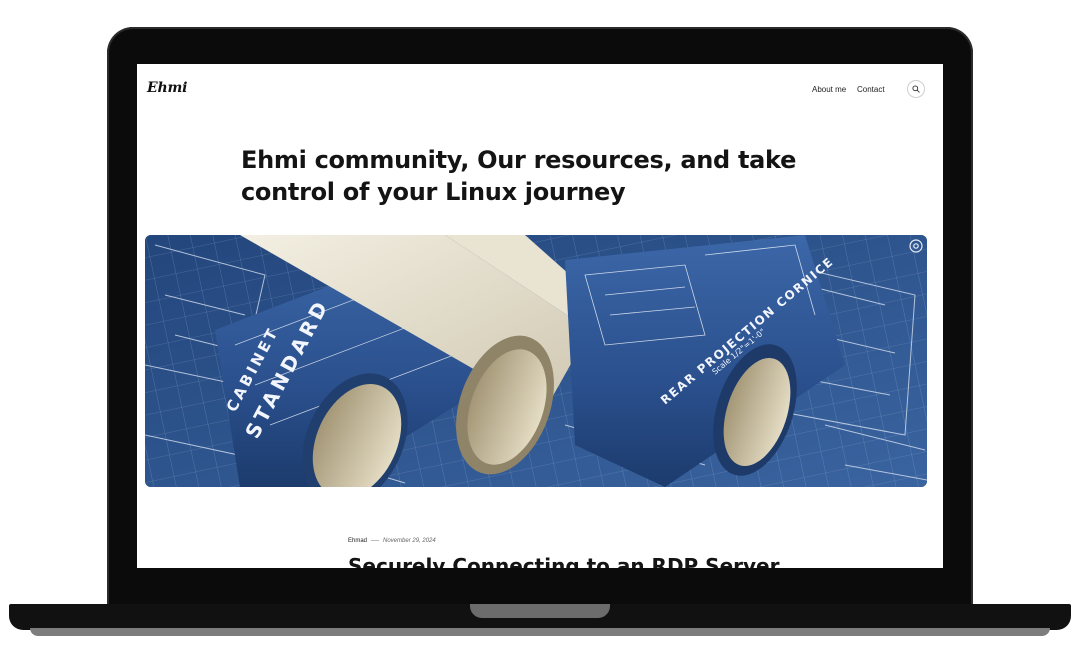 The image size is (1080, 663). I want to click on post-title: Securely Connecting to an RDP Server, so click(563, 560).